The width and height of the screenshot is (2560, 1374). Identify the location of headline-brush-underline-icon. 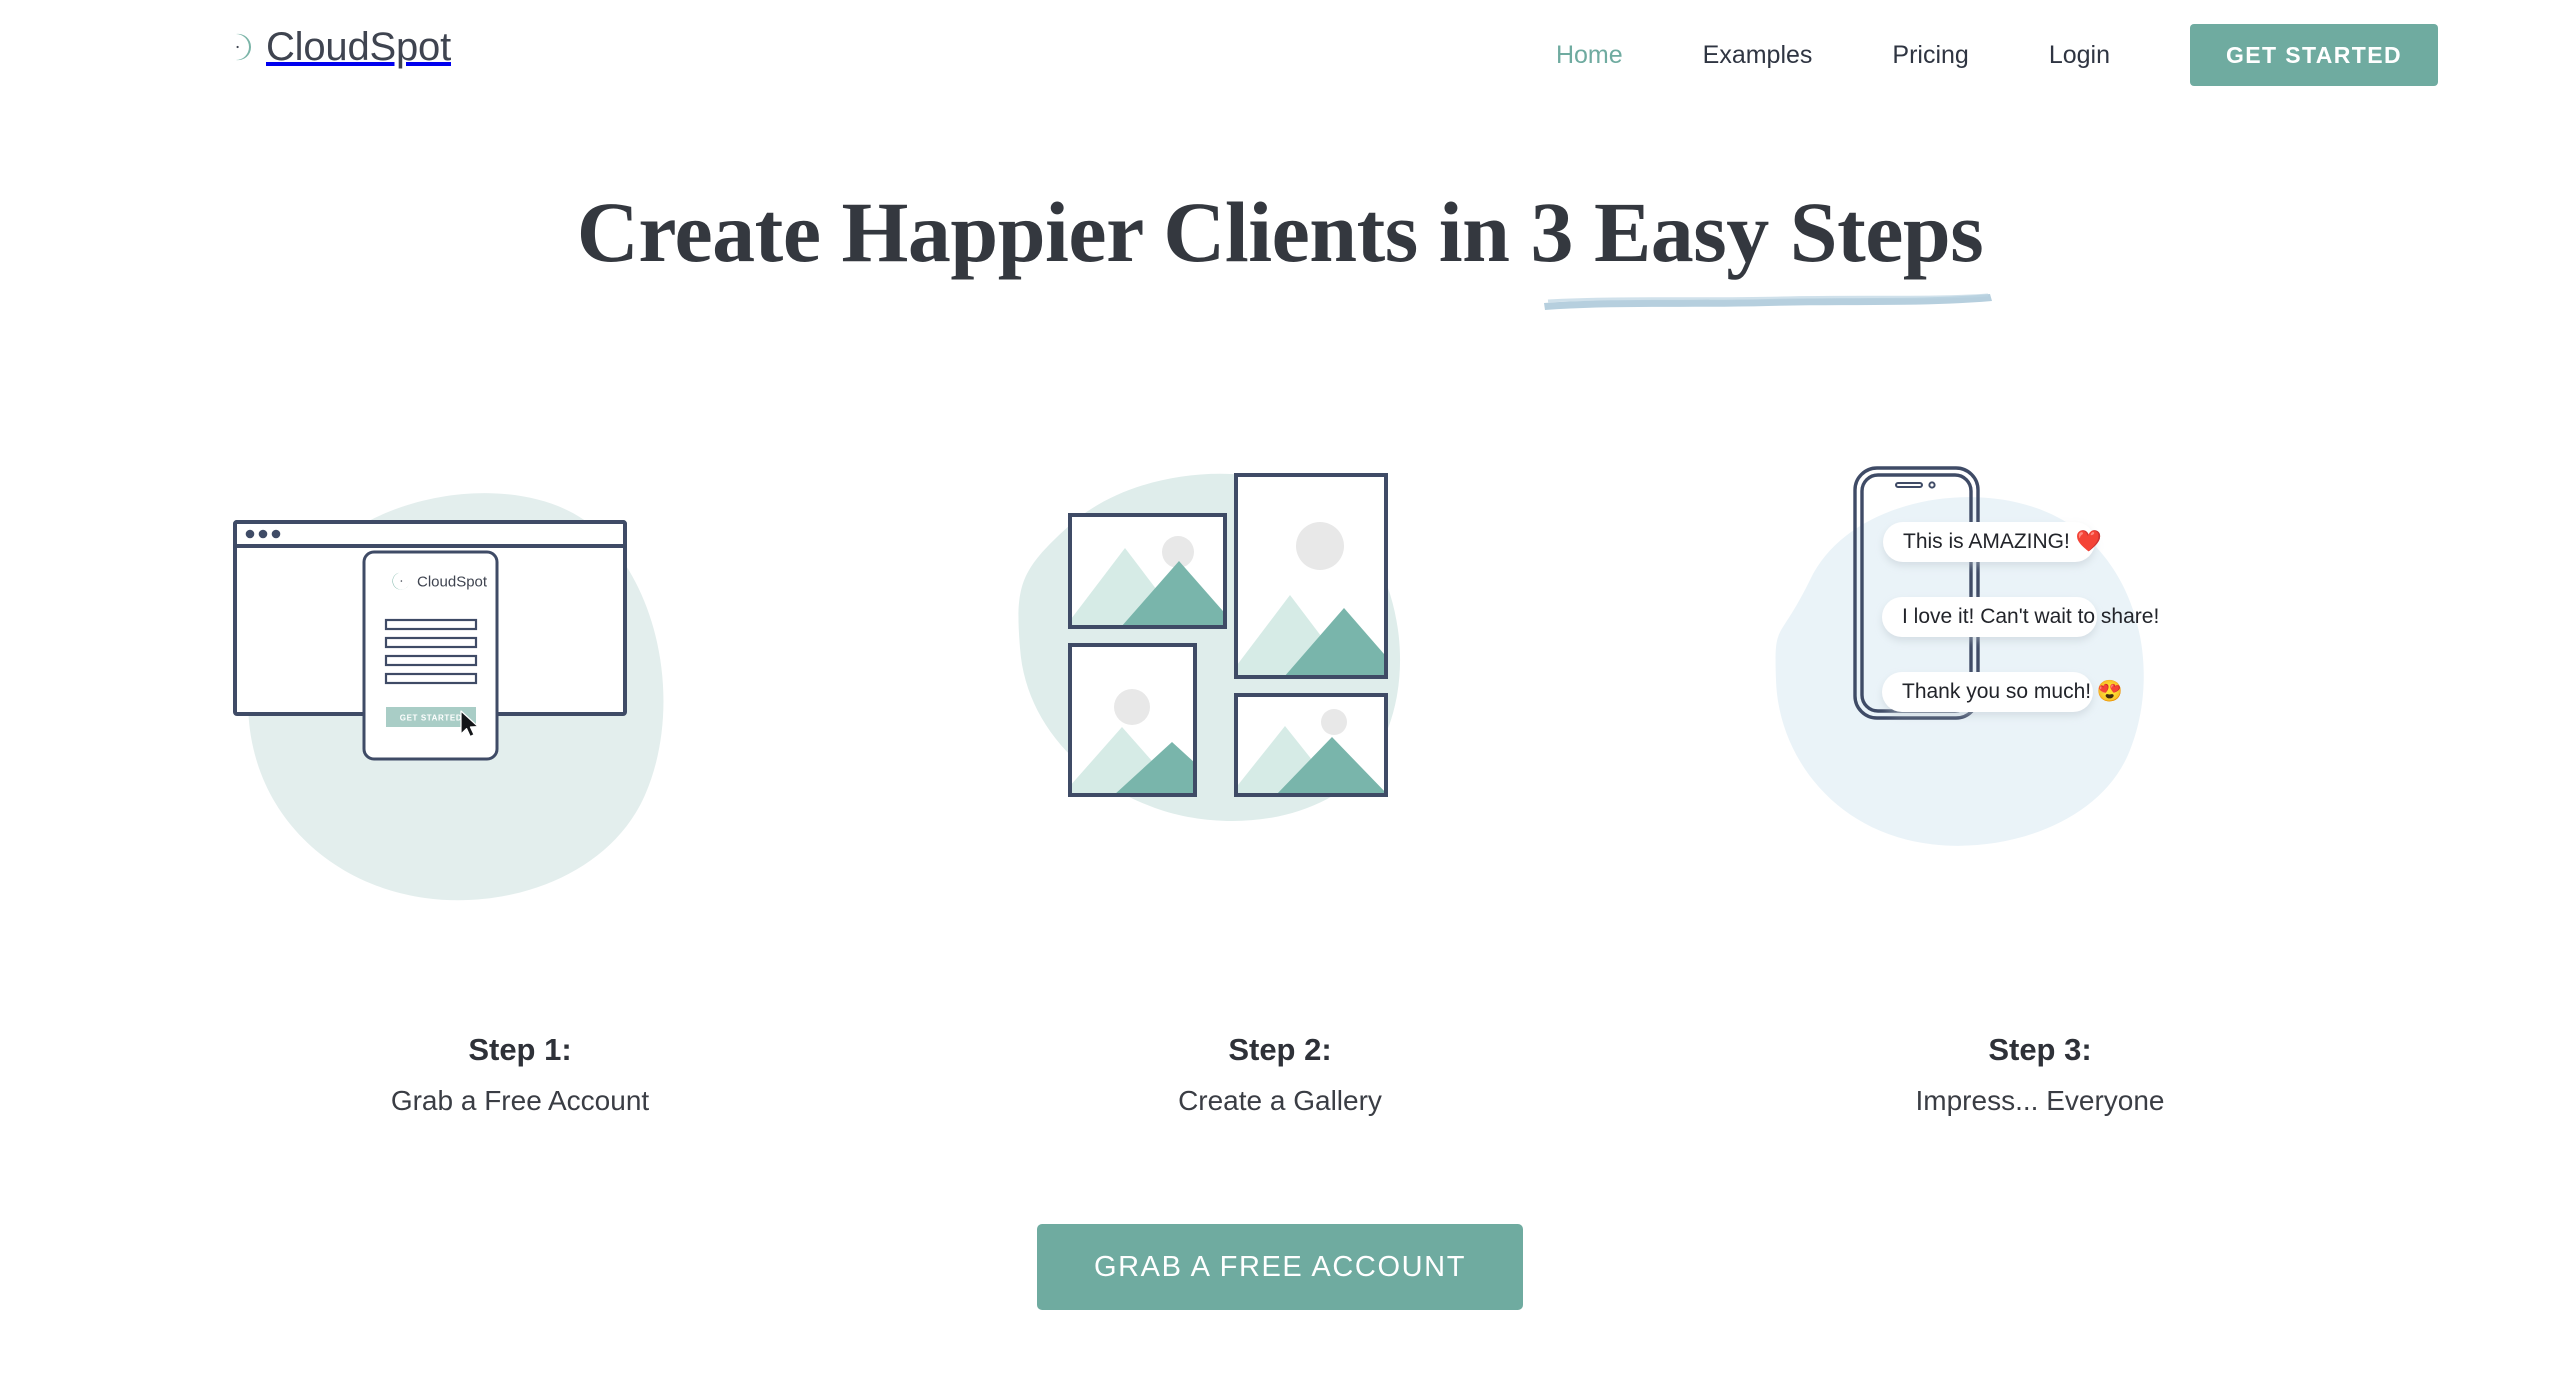
(1767, 301).